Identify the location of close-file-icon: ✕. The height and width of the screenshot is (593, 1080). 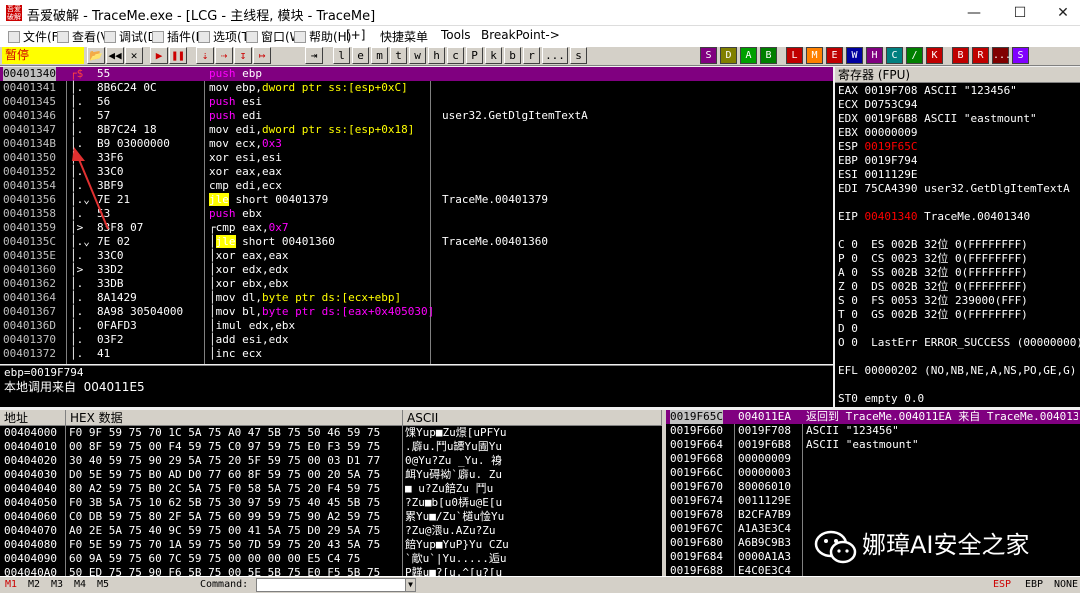
(134, 55).